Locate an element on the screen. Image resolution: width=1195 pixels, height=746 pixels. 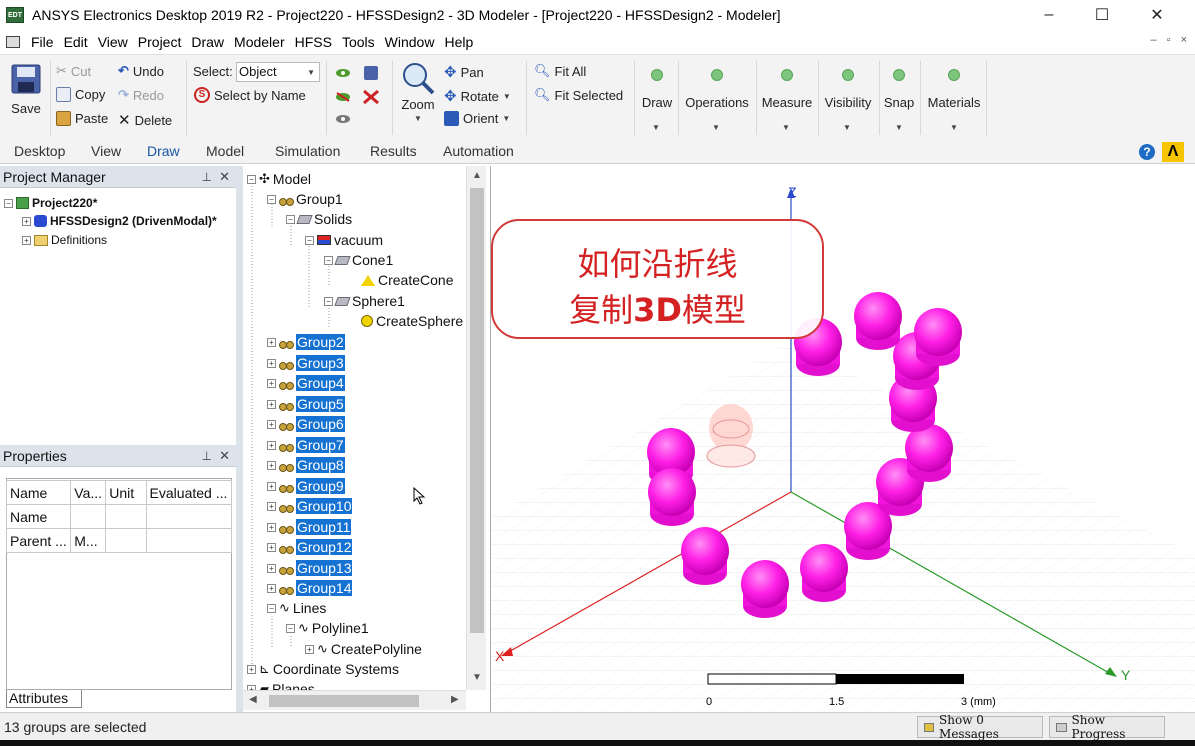
tab-results: Results is located at coordinates (393, 151).